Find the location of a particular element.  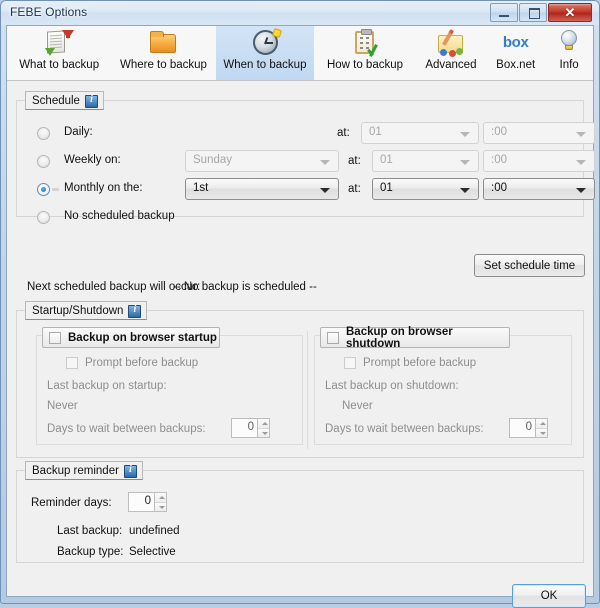

at-label-monthly: at: is located at coordinates (354, 189).